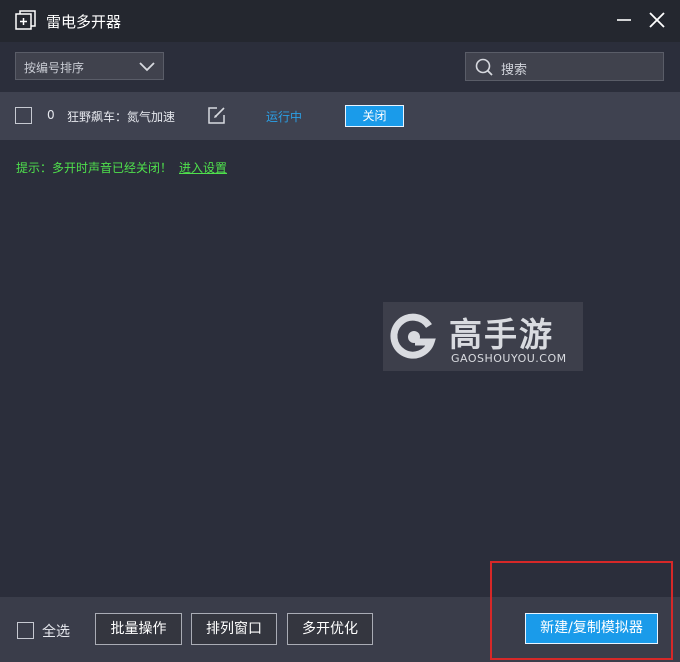 The width and height of the screenshot is (680, 662). What do you see at coordinates (234, 629) in the screenshot?
I see `arrange-windows-button: 排列窗口` at bounding box center [234, 629].